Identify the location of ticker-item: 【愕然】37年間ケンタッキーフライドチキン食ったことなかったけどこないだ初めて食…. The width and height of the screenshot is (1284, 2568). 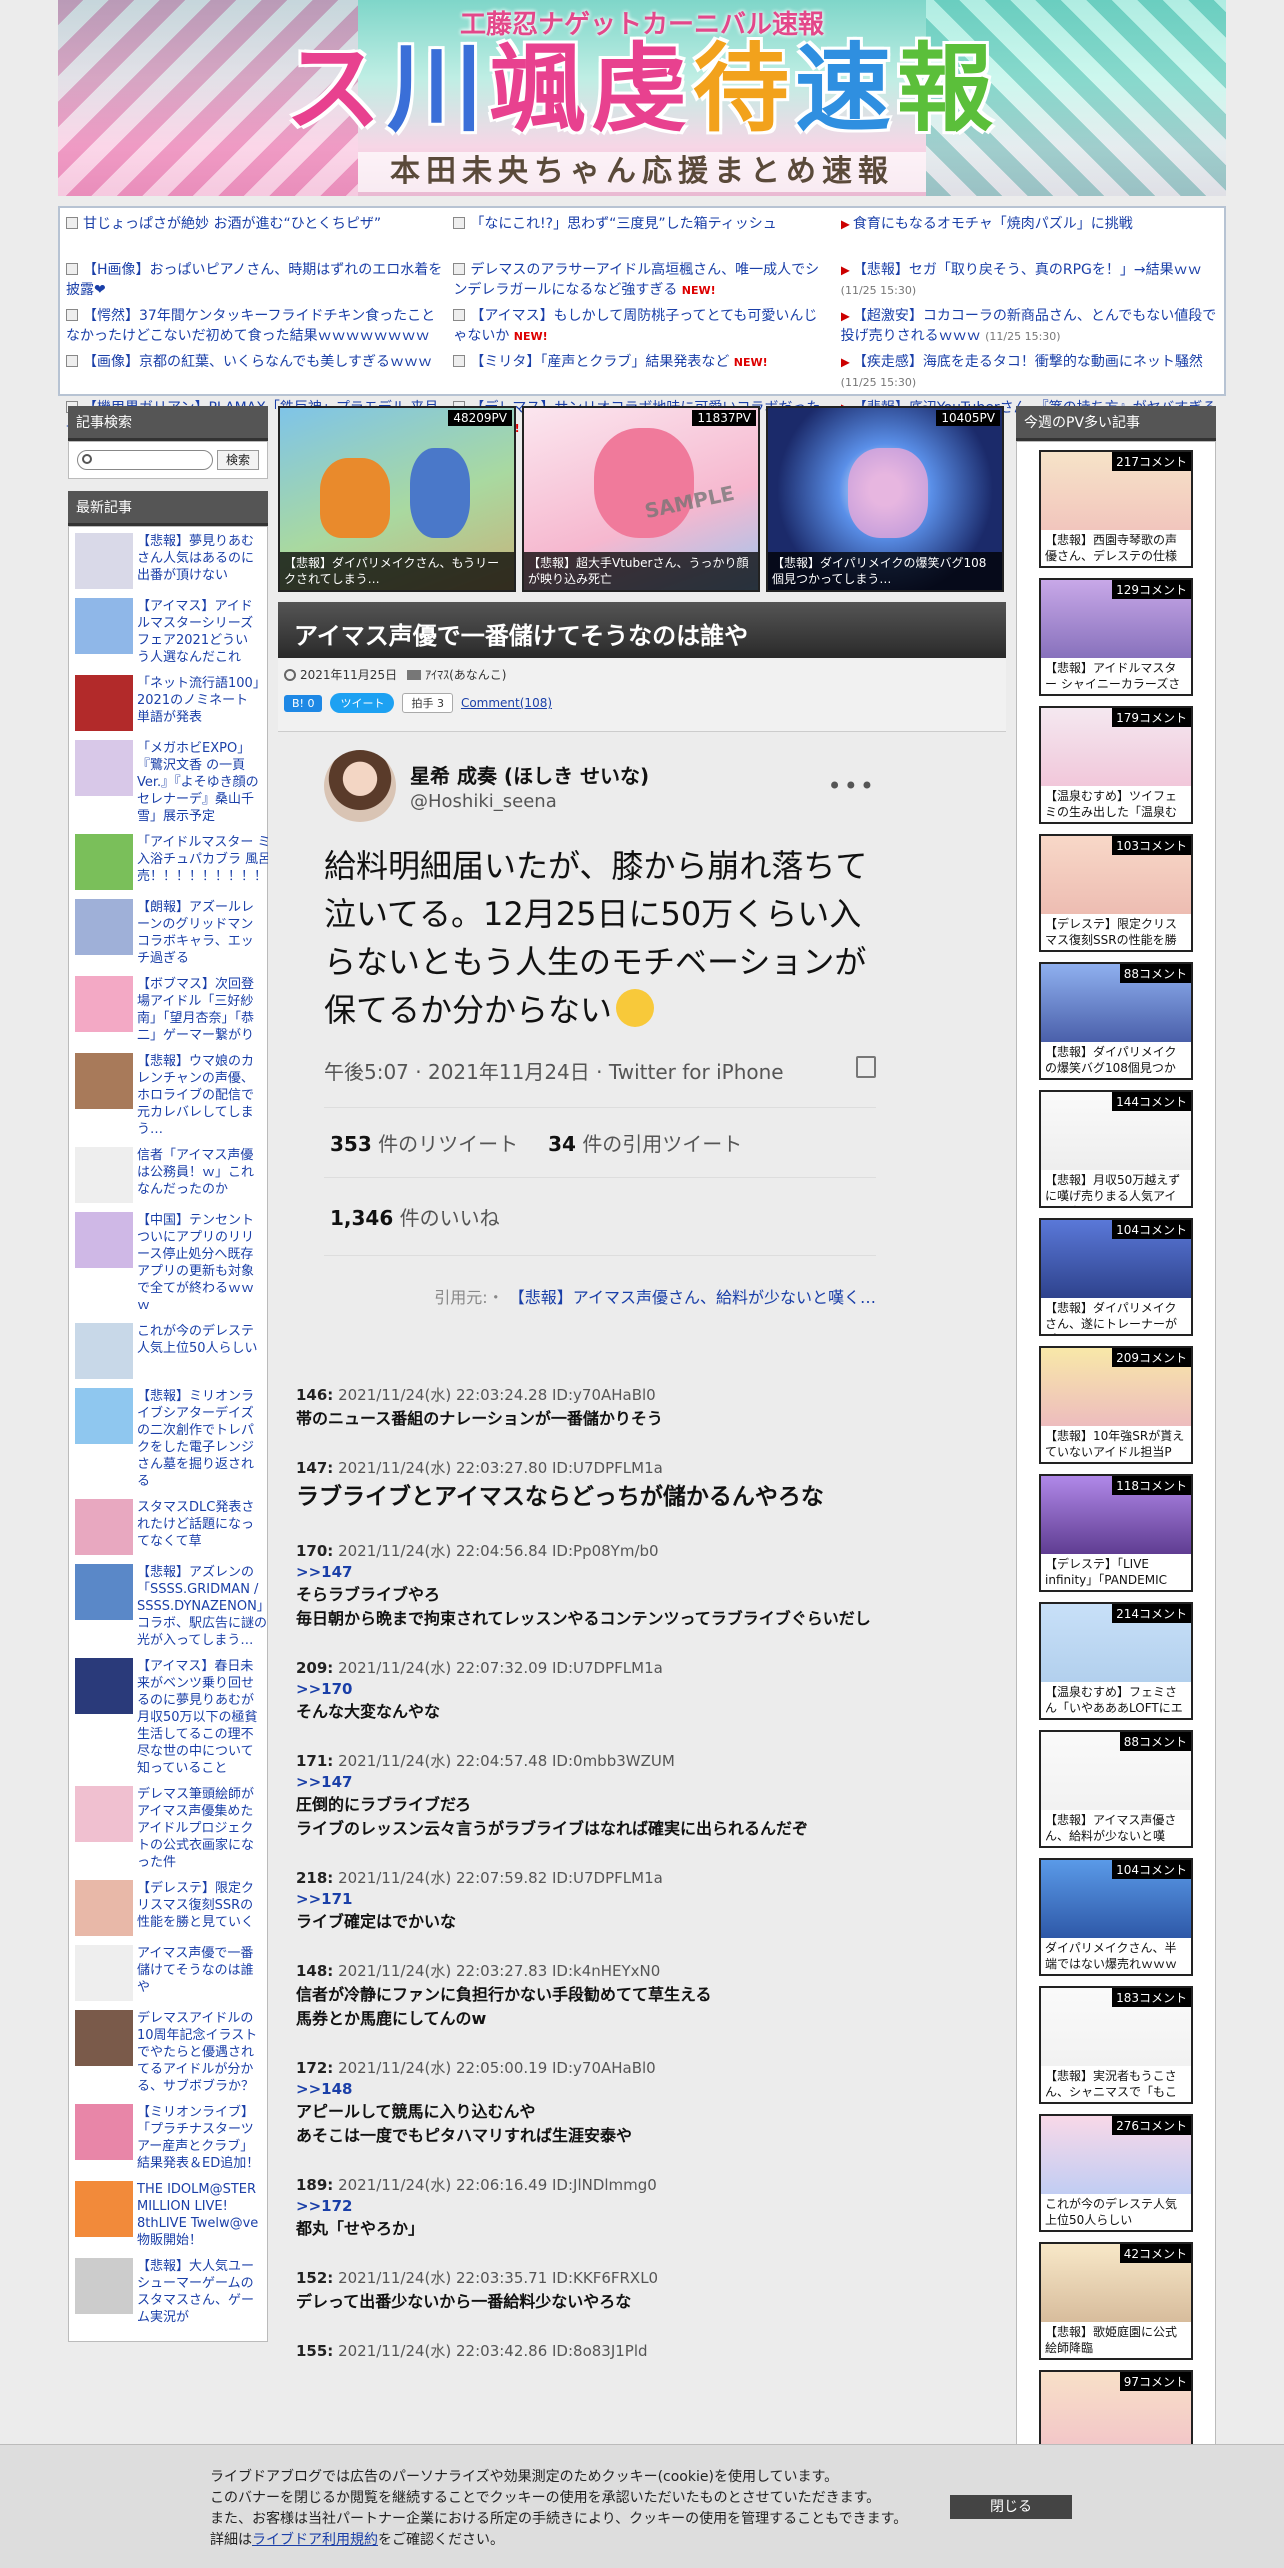
(254, 327).